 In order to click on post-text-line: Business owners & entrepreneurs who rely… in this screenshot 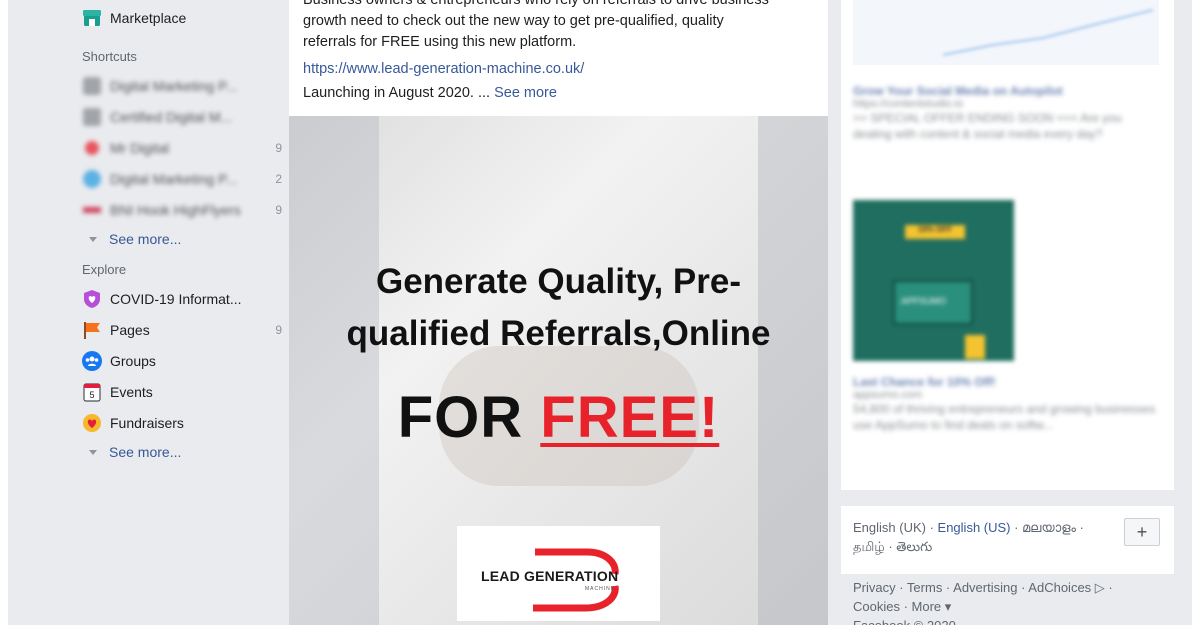, I will do `click(536, 4)`.